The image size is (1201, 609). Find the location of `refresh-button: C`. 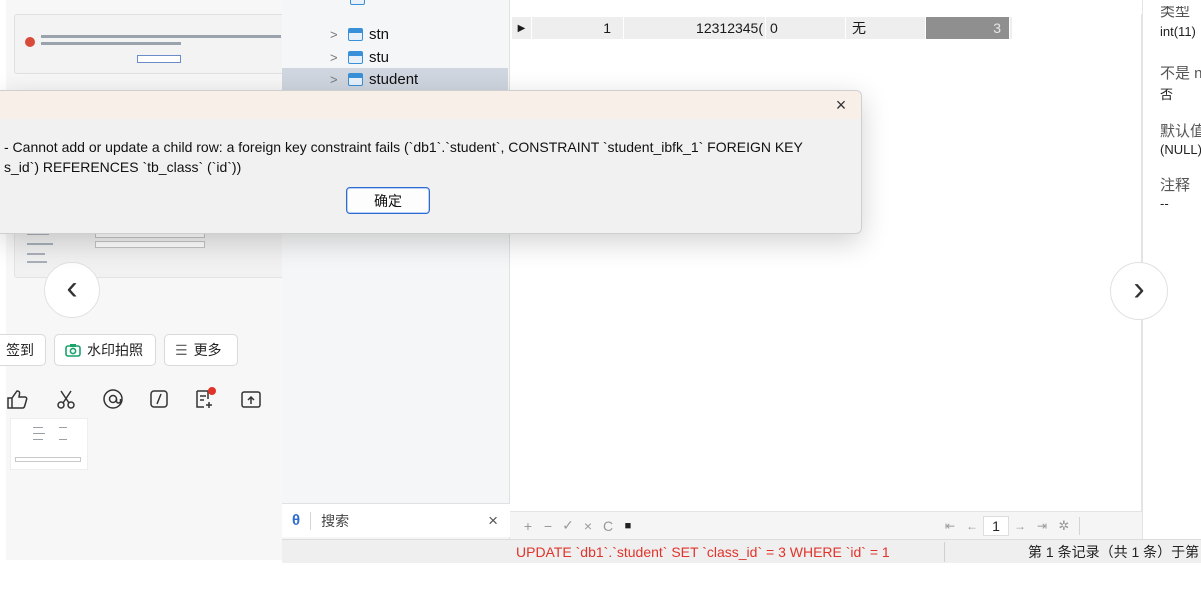

refresh-button: C is located at coordinates (608, 526).